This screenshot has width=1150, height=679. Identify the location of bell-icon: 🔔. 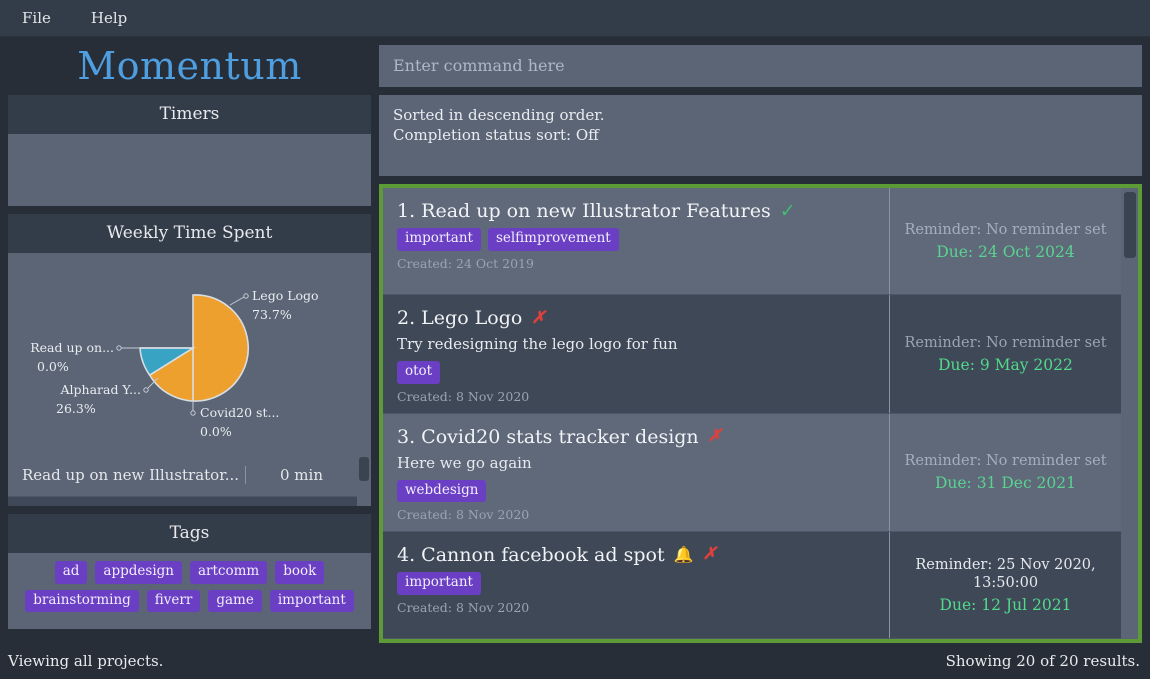
(683, 554).